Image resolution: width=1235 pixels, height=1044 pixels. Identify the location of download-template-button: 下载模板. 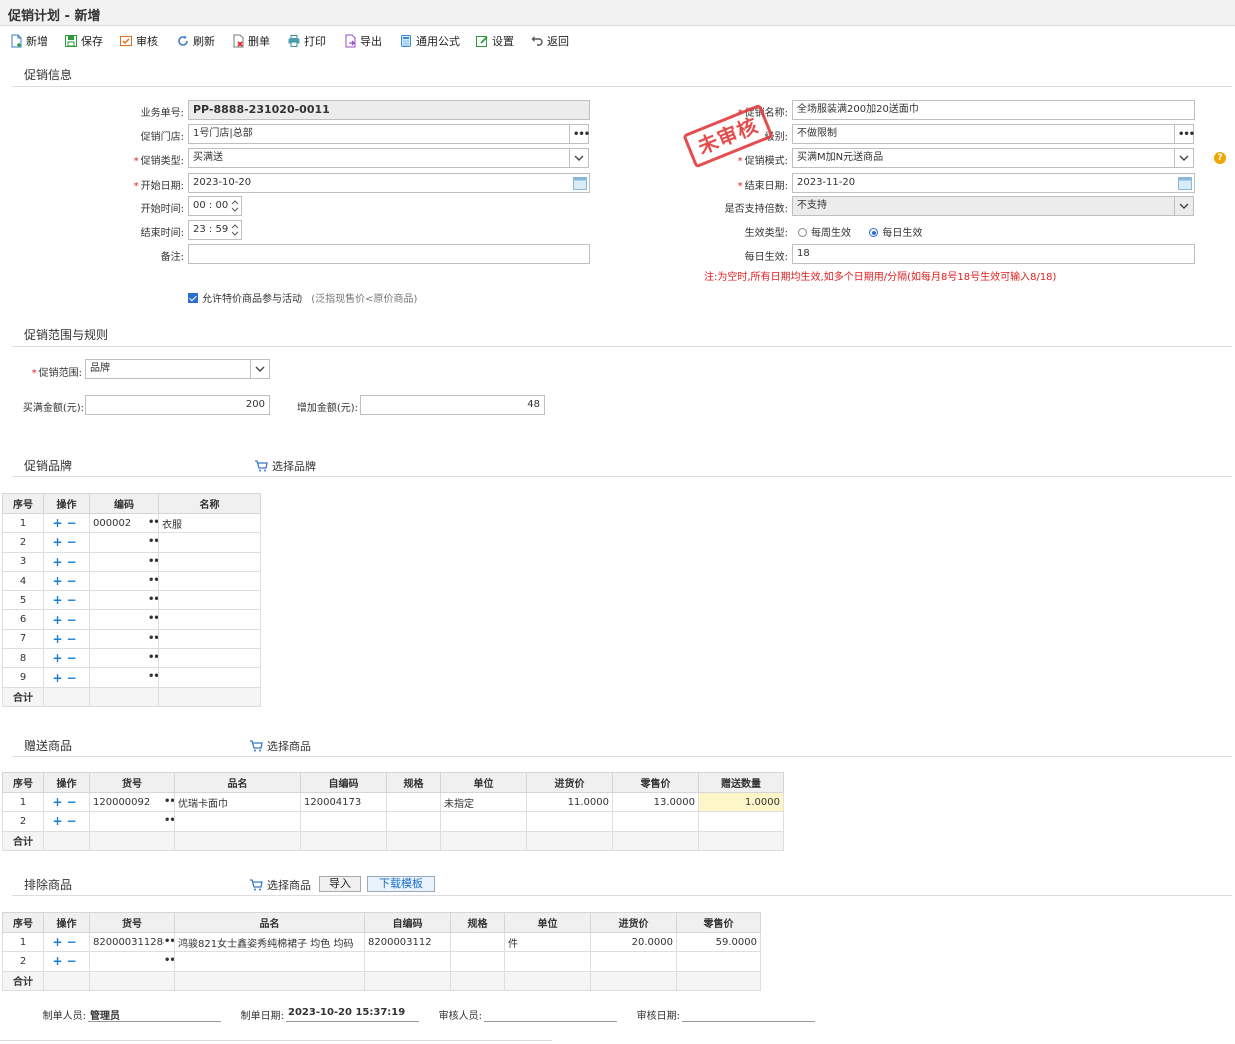
(401, 884).